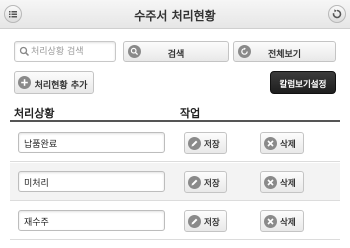  Describe the element at coordinates (91, 181) in the screenshot. I see `status-name-field: 미처리` at that location.